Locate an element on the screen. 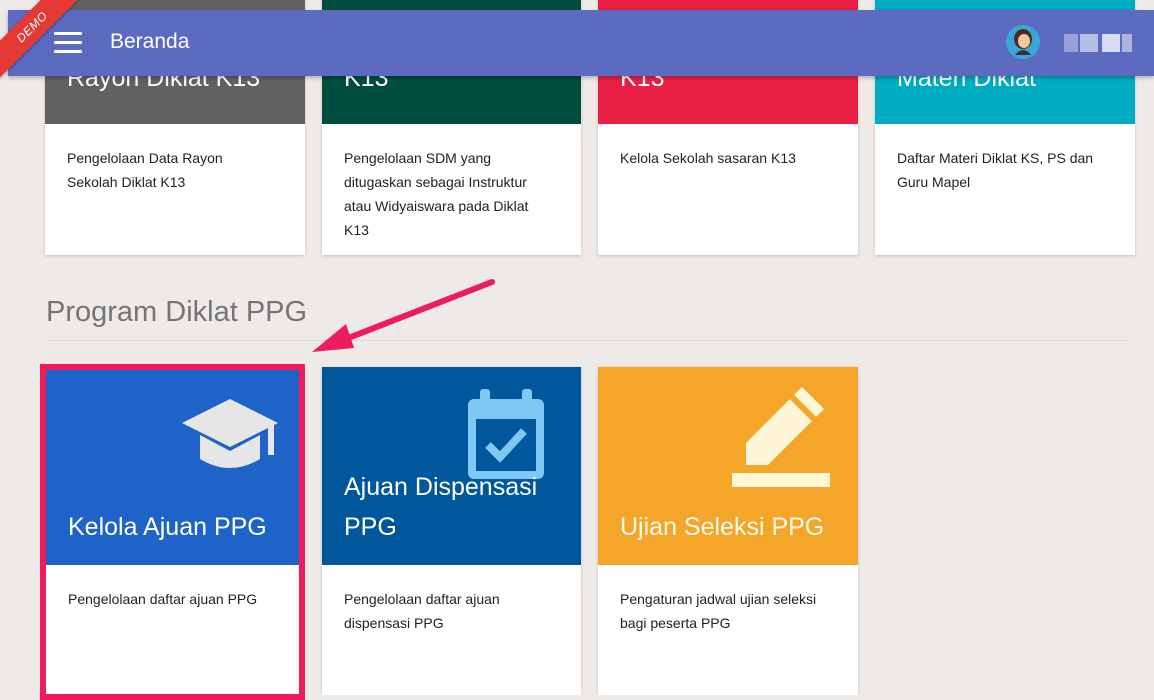 The image size is (1154, 700). section-divider is located at coordinates (587, 340).